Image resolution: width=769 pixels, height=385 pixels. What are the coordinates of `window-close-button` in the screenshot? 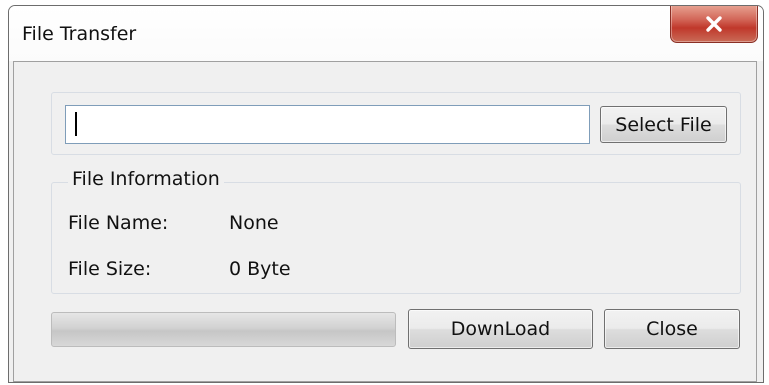 It's located at (714, 24).